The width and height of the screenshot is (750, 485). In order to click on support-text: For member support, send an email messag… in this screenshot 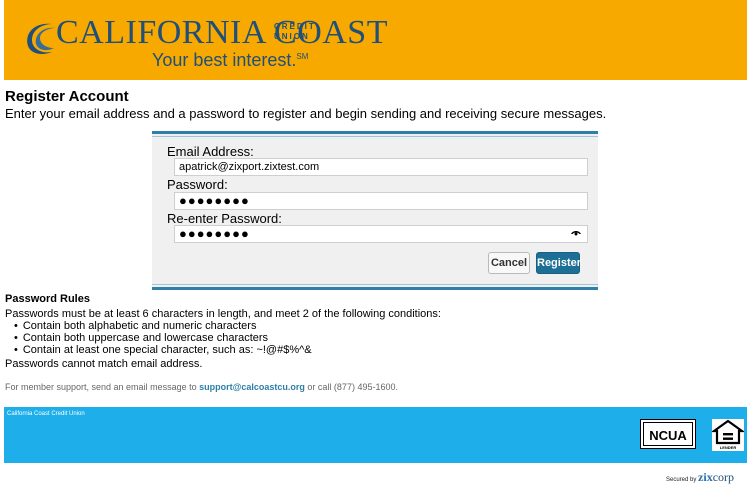, I will do `click(201, 387)`.